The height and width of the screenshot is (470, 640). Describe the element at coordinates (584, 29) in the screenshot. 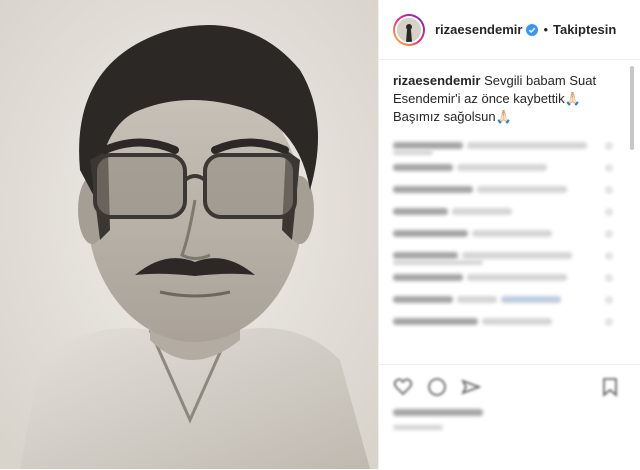

I see `follow-status-button: Takiptesin` at that location.